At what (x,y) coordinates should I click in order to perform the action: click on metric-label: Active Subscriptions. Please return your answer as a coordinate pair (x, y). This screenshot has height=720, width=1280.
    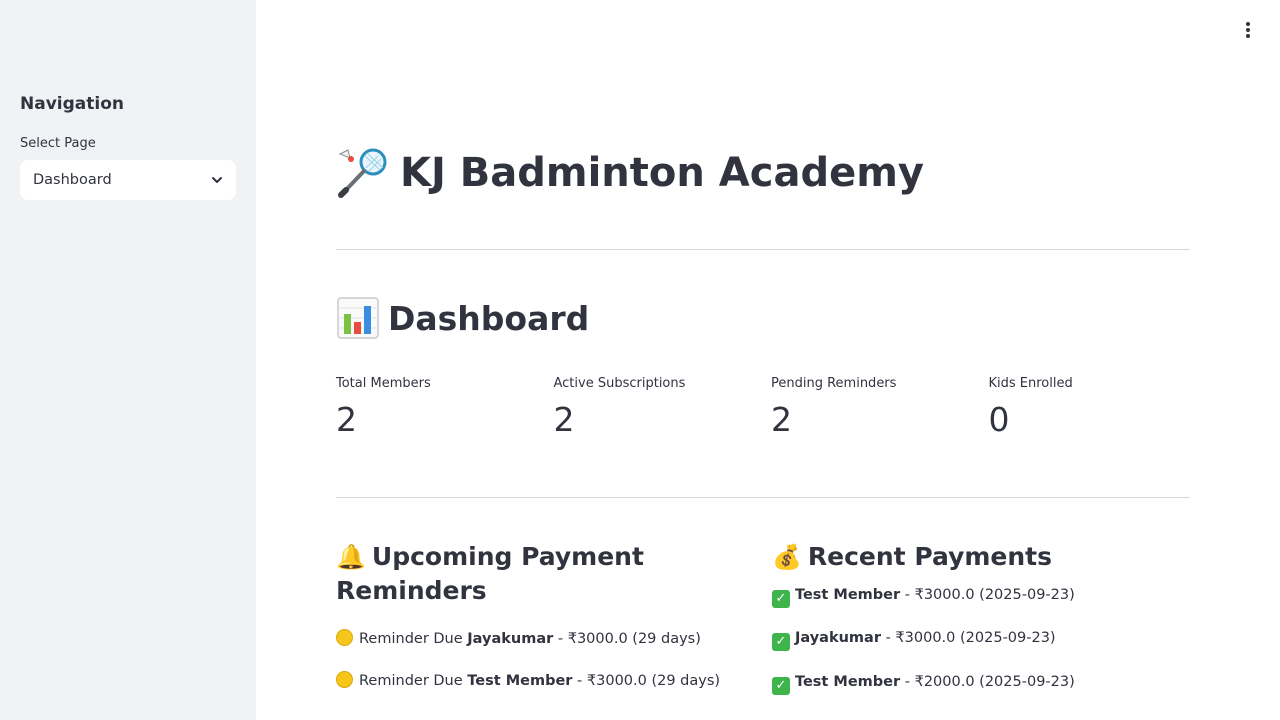
    Looking at the image, I should click on (619, 383).